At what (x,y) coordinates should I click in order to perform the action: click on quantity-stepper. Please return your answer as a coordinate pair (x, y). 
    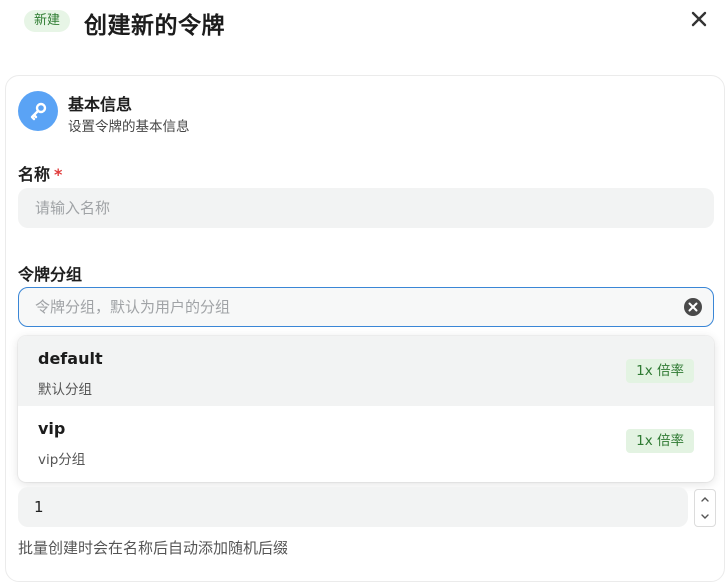
    Looking at the image, I should click on (705, 508).